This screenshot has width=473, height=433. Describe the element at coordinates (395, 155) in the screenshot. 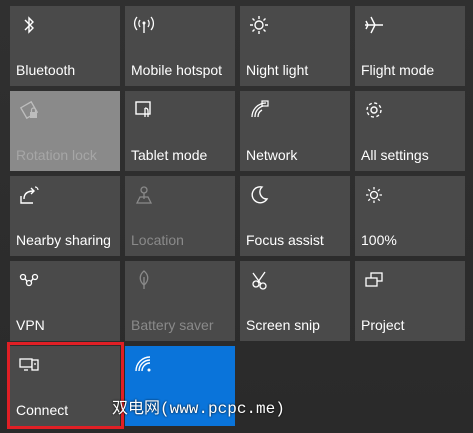

I see `tile-label: All settings` at that location.